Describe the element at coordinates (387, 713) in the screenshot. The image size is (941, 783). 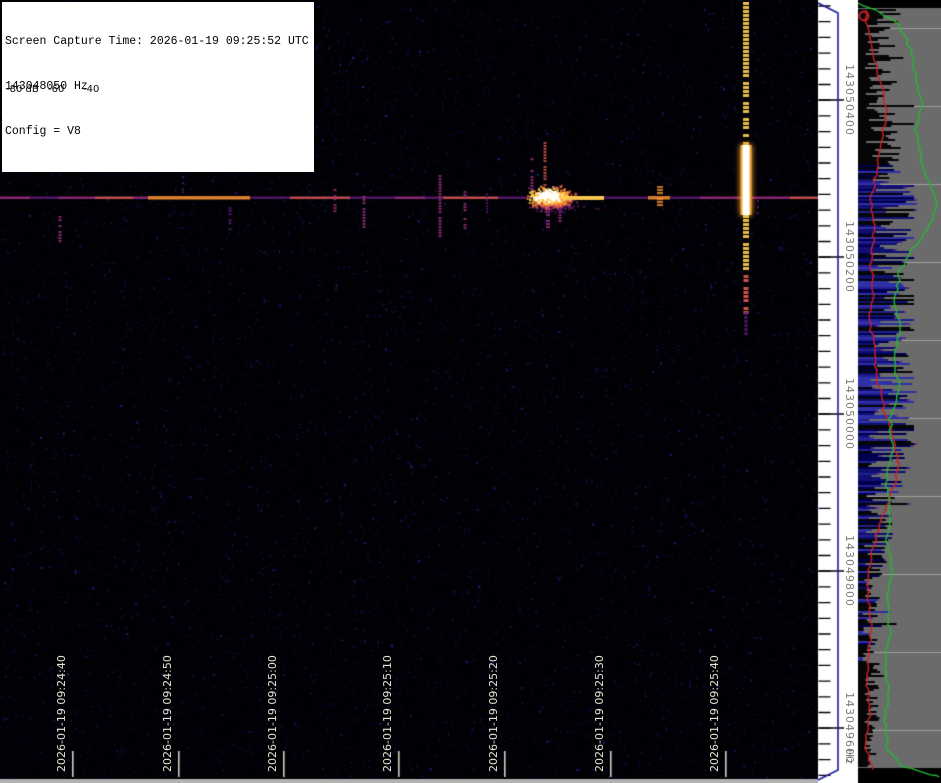
I see `time-axis-label: 2026-01-19 09:25:10` at that location.